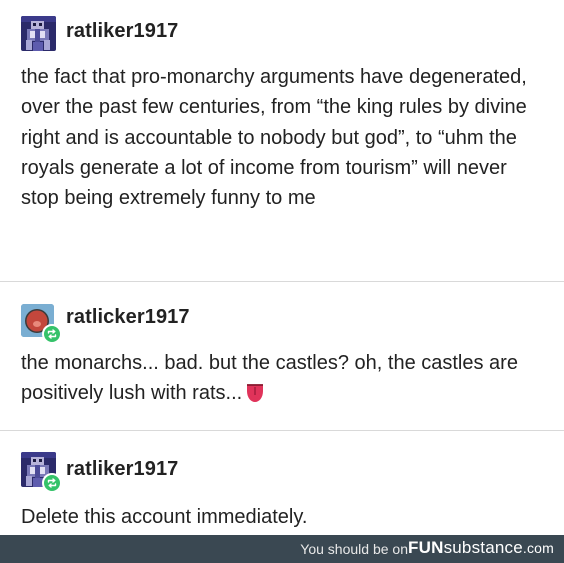  What do you see at coordinates (255, 396) in the screenshot?
I see `tongue-emoji-icon` at bounding box center [255, 396].